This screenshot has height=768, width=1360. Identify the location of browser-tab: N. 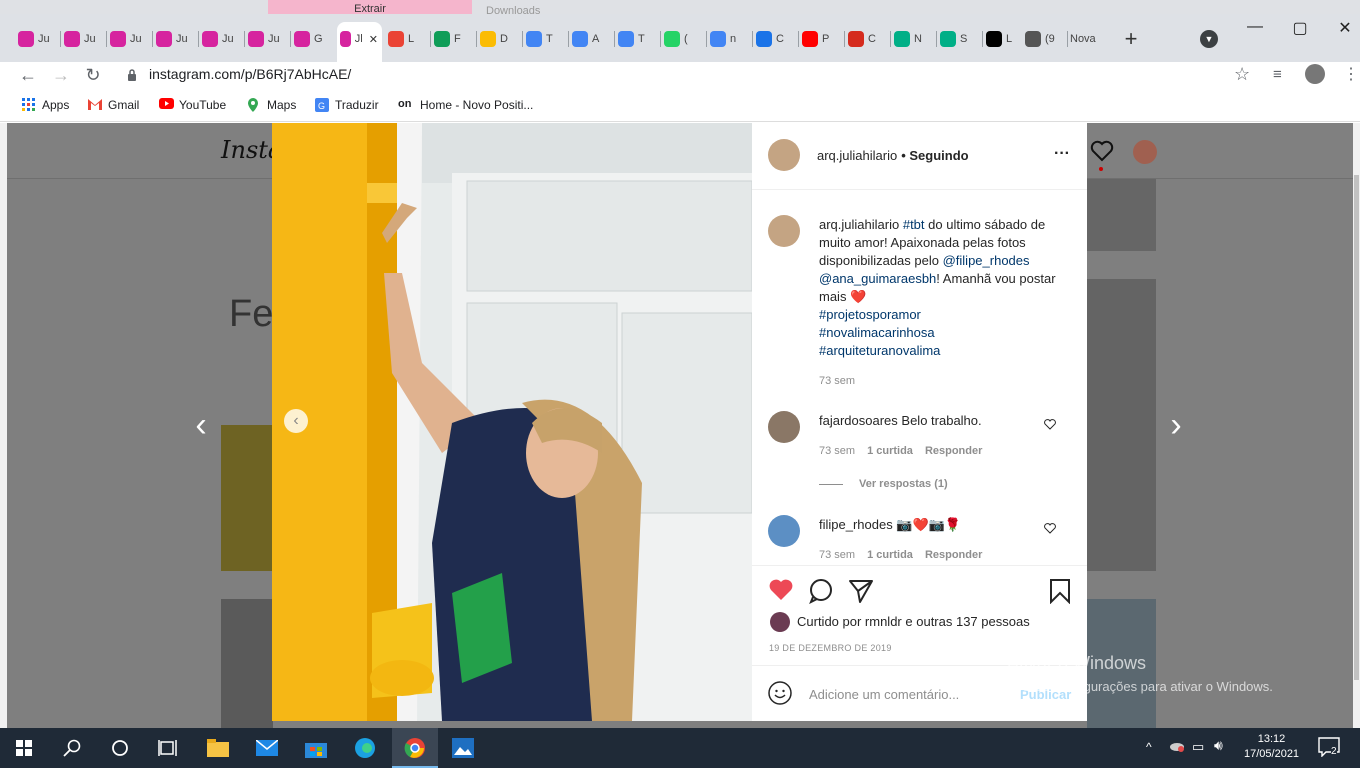
(913, 39).